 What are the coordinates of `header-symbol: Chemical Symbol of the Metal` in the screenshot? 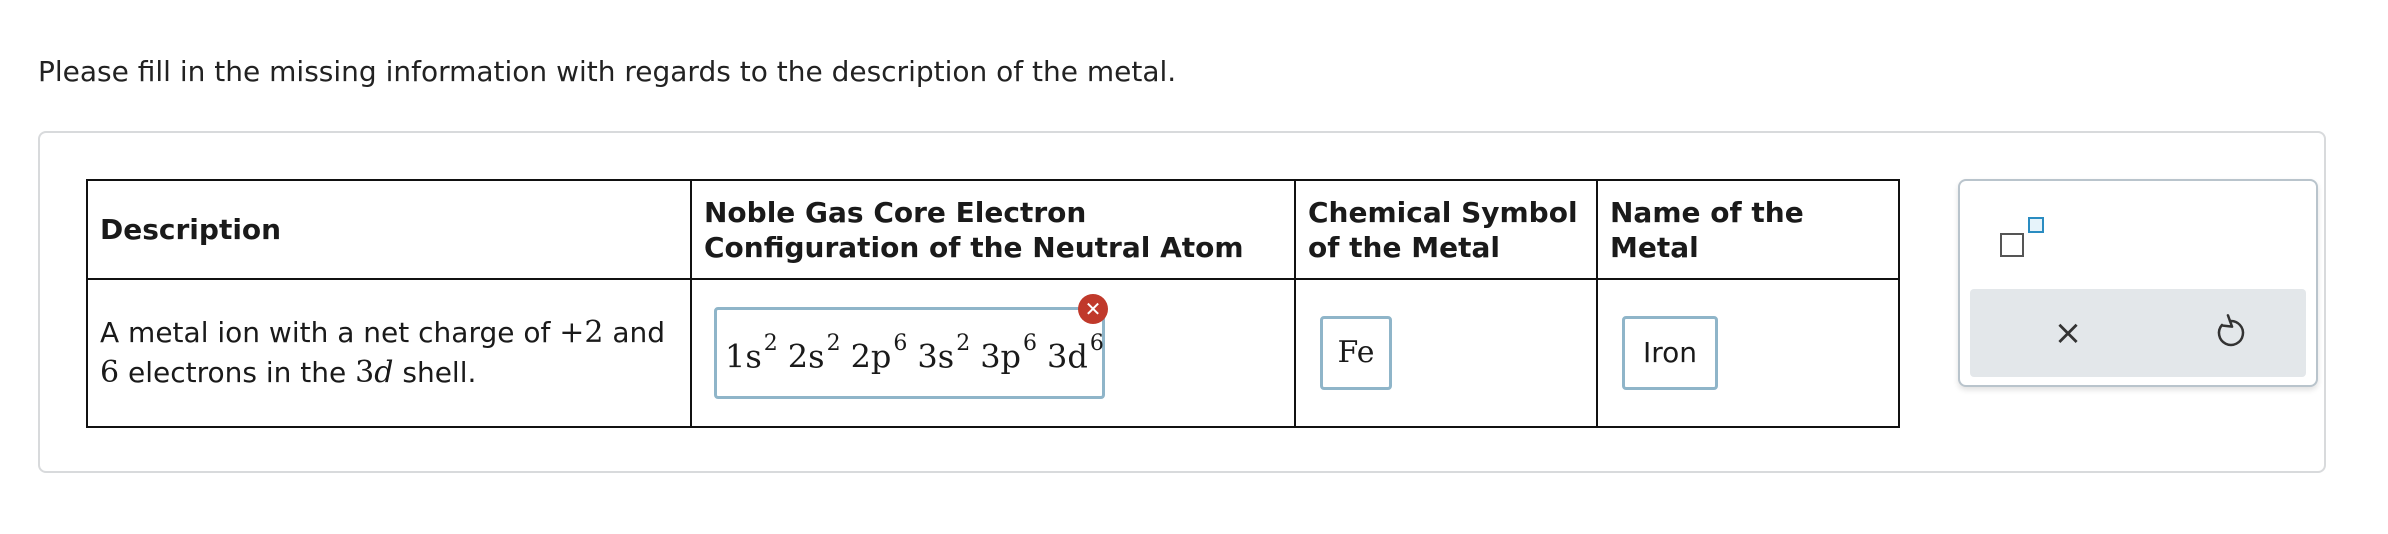 It's located at (1446, 229).